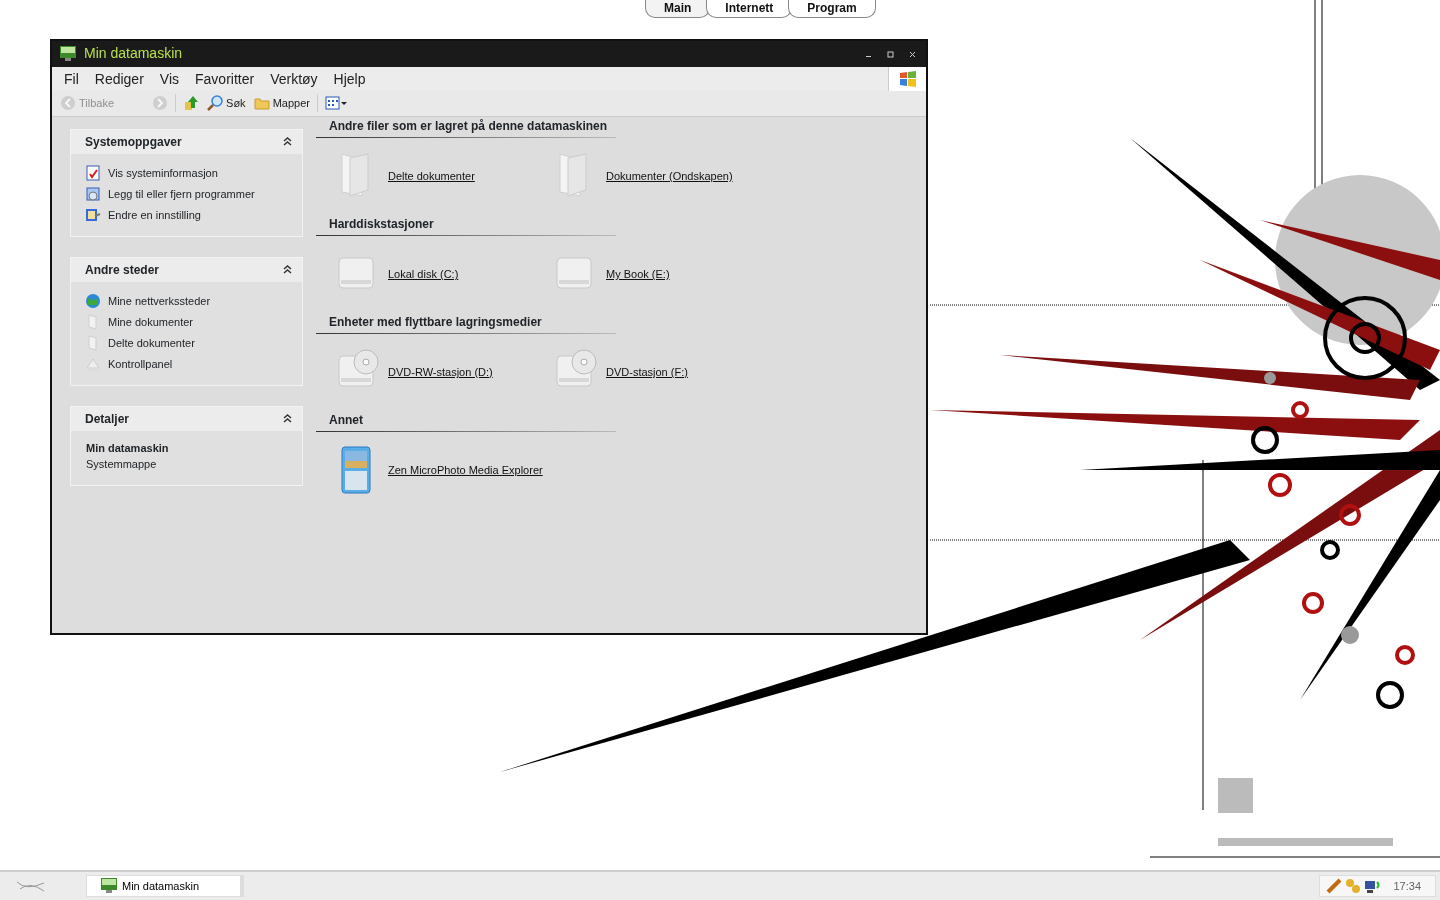  Describe the element at coordinates (445, 176) in the screenshot. I see `drive-link: Delte dokumenter` at that location.